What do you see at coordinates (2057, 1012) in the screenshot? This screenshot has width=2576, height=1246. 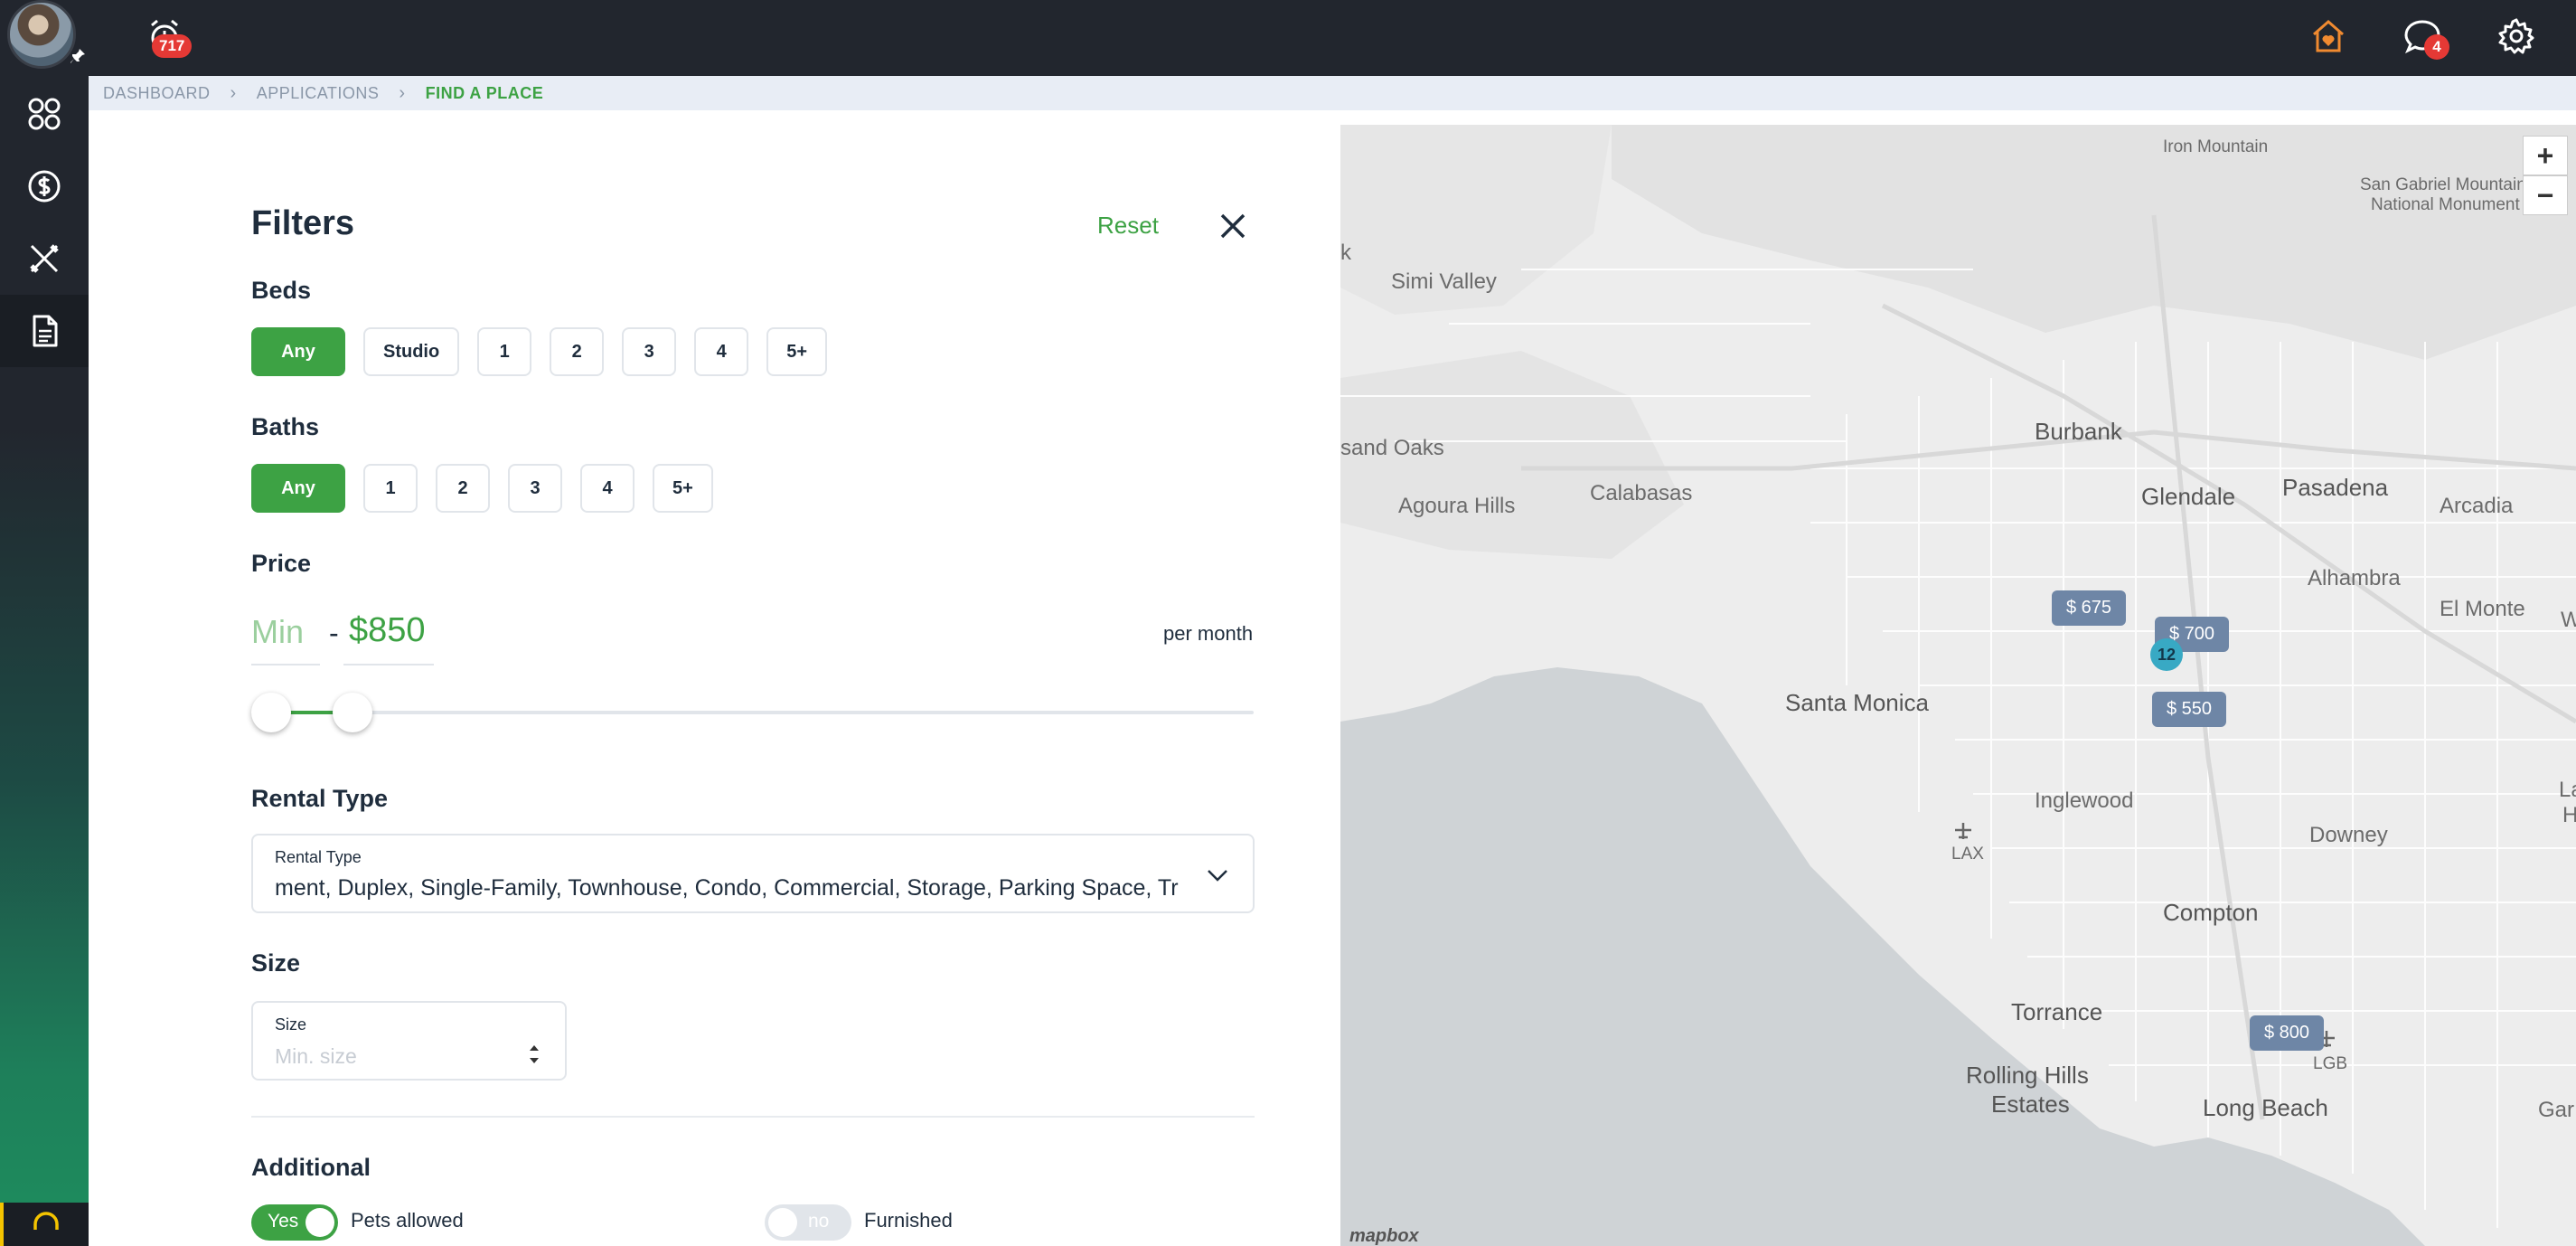 I see `map-place-torrance: Torrance` at bounding box center [2057, 1012].